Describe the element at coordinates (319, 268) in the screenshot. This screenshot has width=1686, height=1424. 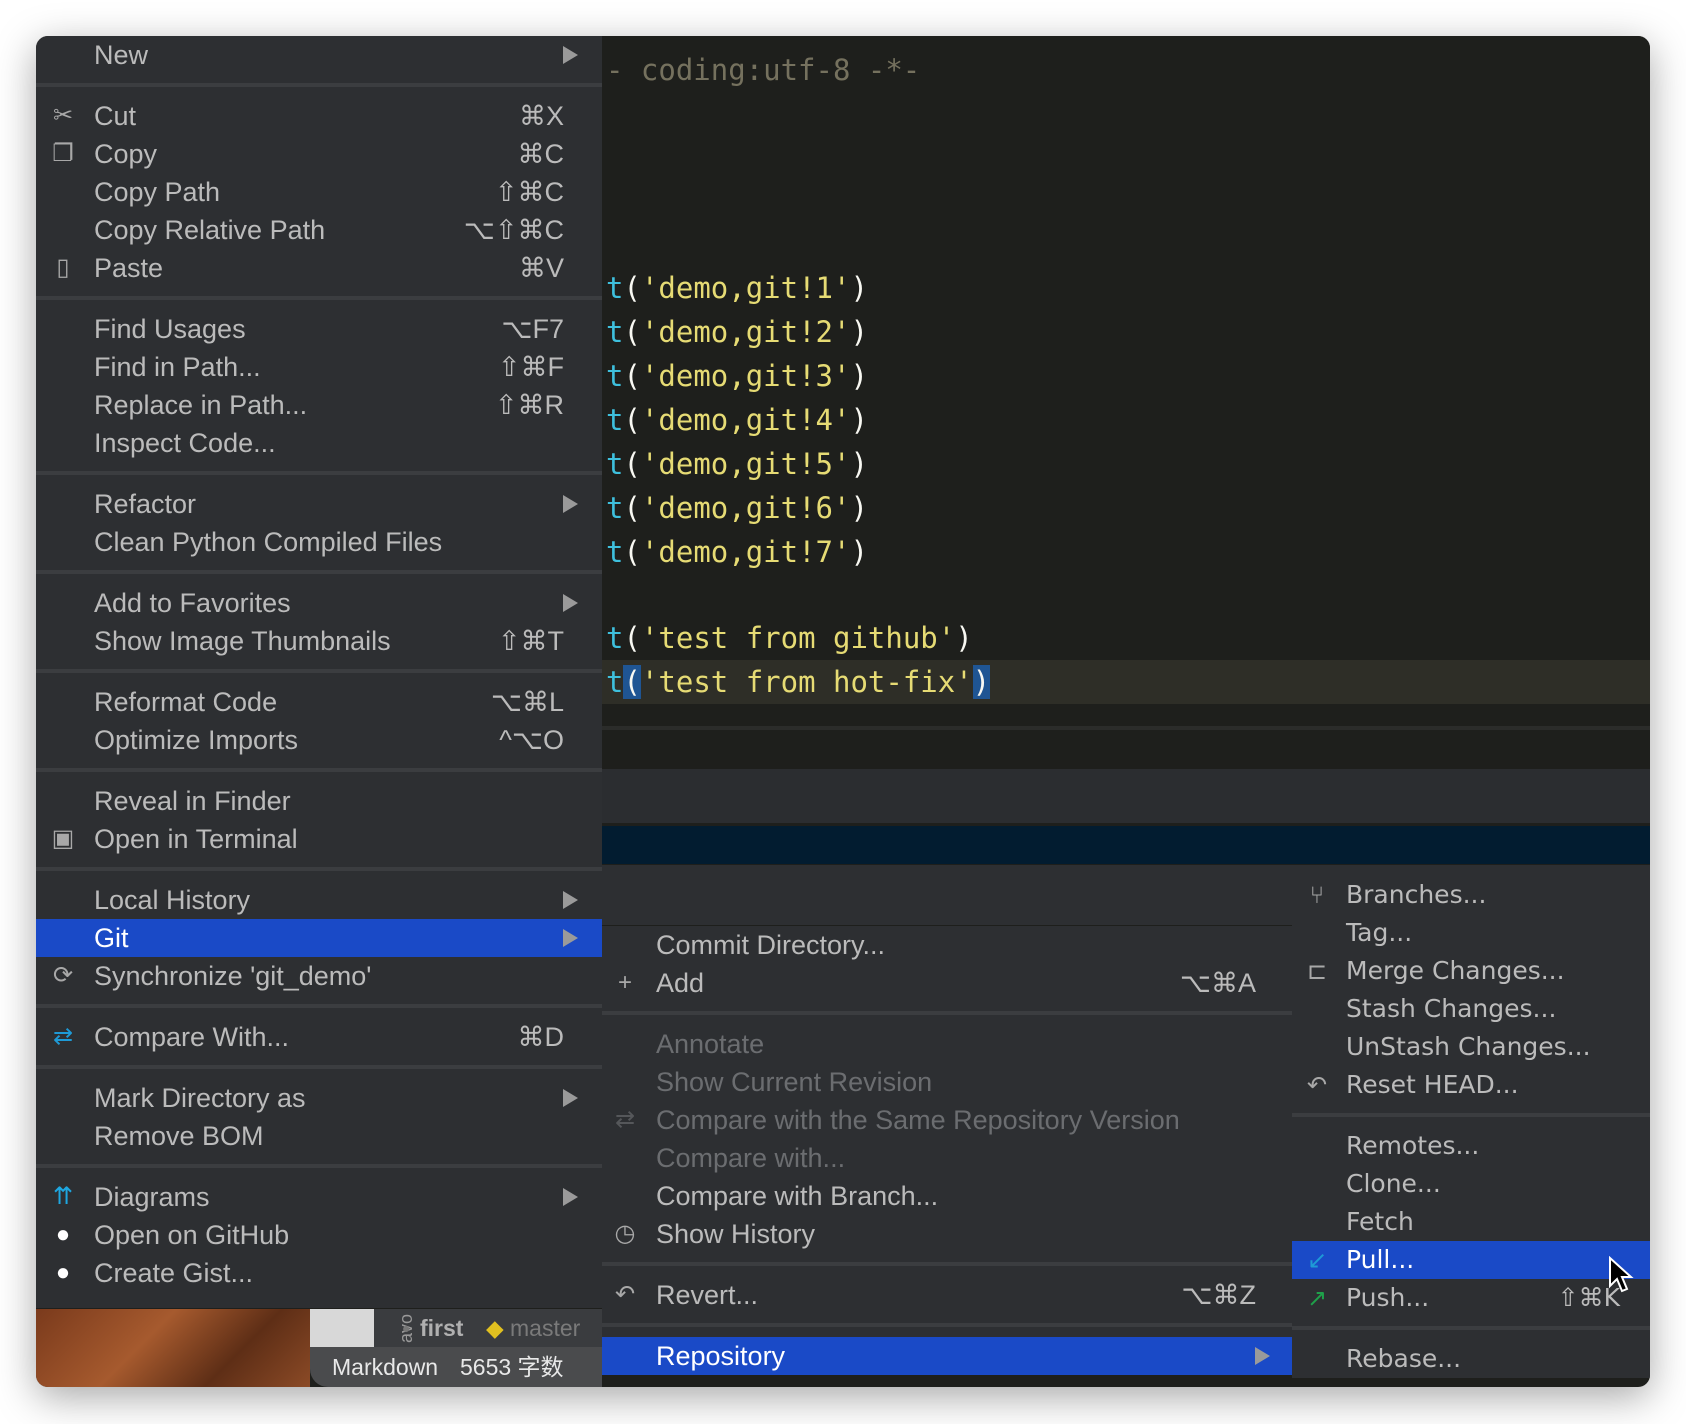
I see `menu-item-paste: ▯ Paste ⌘V` at that location.